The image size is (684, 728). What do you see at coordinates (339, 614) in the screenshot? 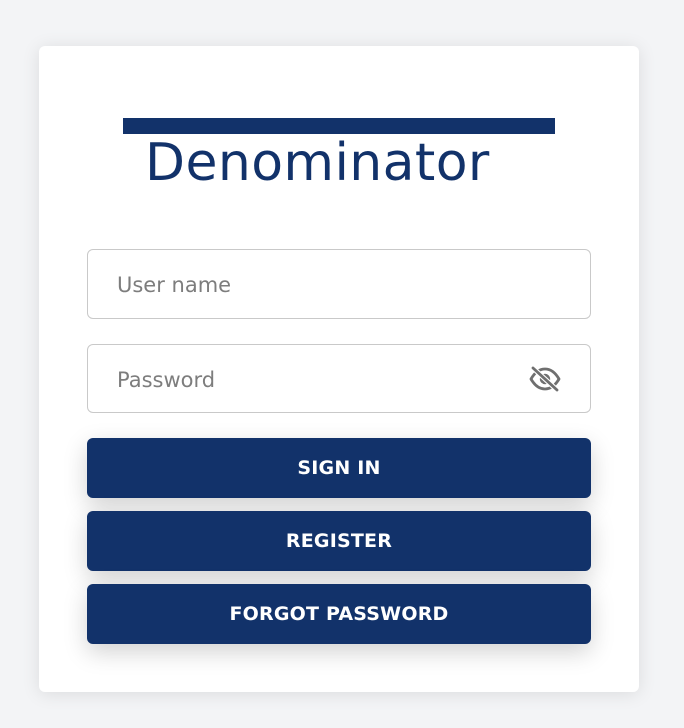
I see `forgot-password-button: FORGOT PASSWORD` at bounding box center [339, 614].